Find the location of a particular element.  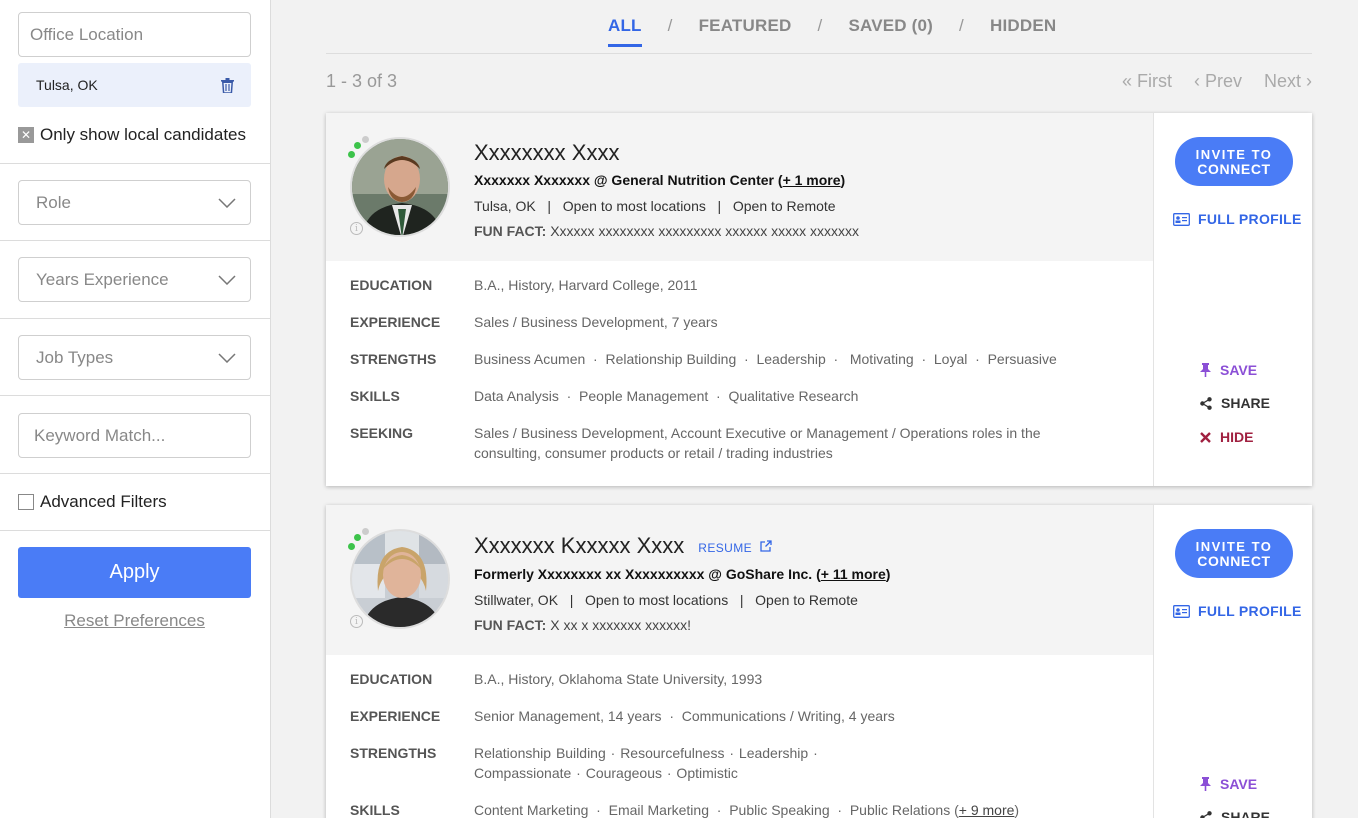

prev-label: Prev is located at coordinates (1223, 81).